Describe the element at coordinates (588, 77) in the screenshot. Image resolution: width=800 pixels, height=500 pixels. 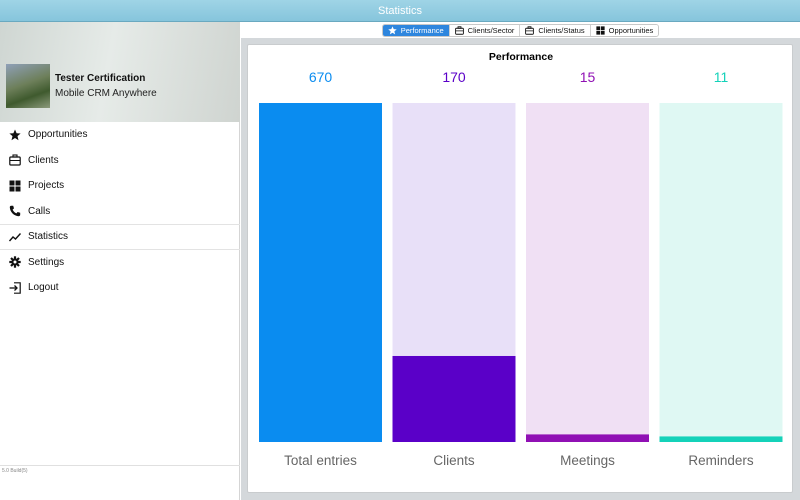
I see `data-label: 15` at that location.